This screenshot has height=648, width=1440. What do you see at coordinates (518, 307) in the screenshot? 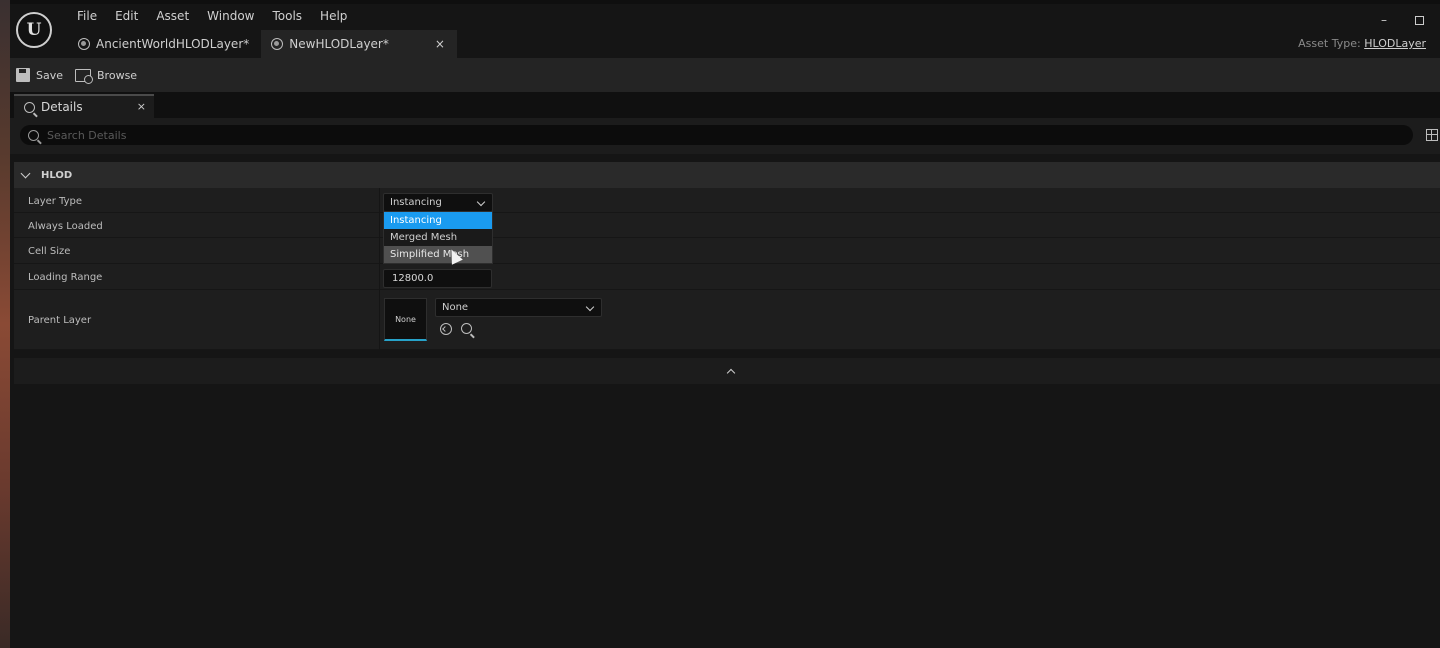
I see `parent-layer-combo: None` at bounding box center [518, 307].